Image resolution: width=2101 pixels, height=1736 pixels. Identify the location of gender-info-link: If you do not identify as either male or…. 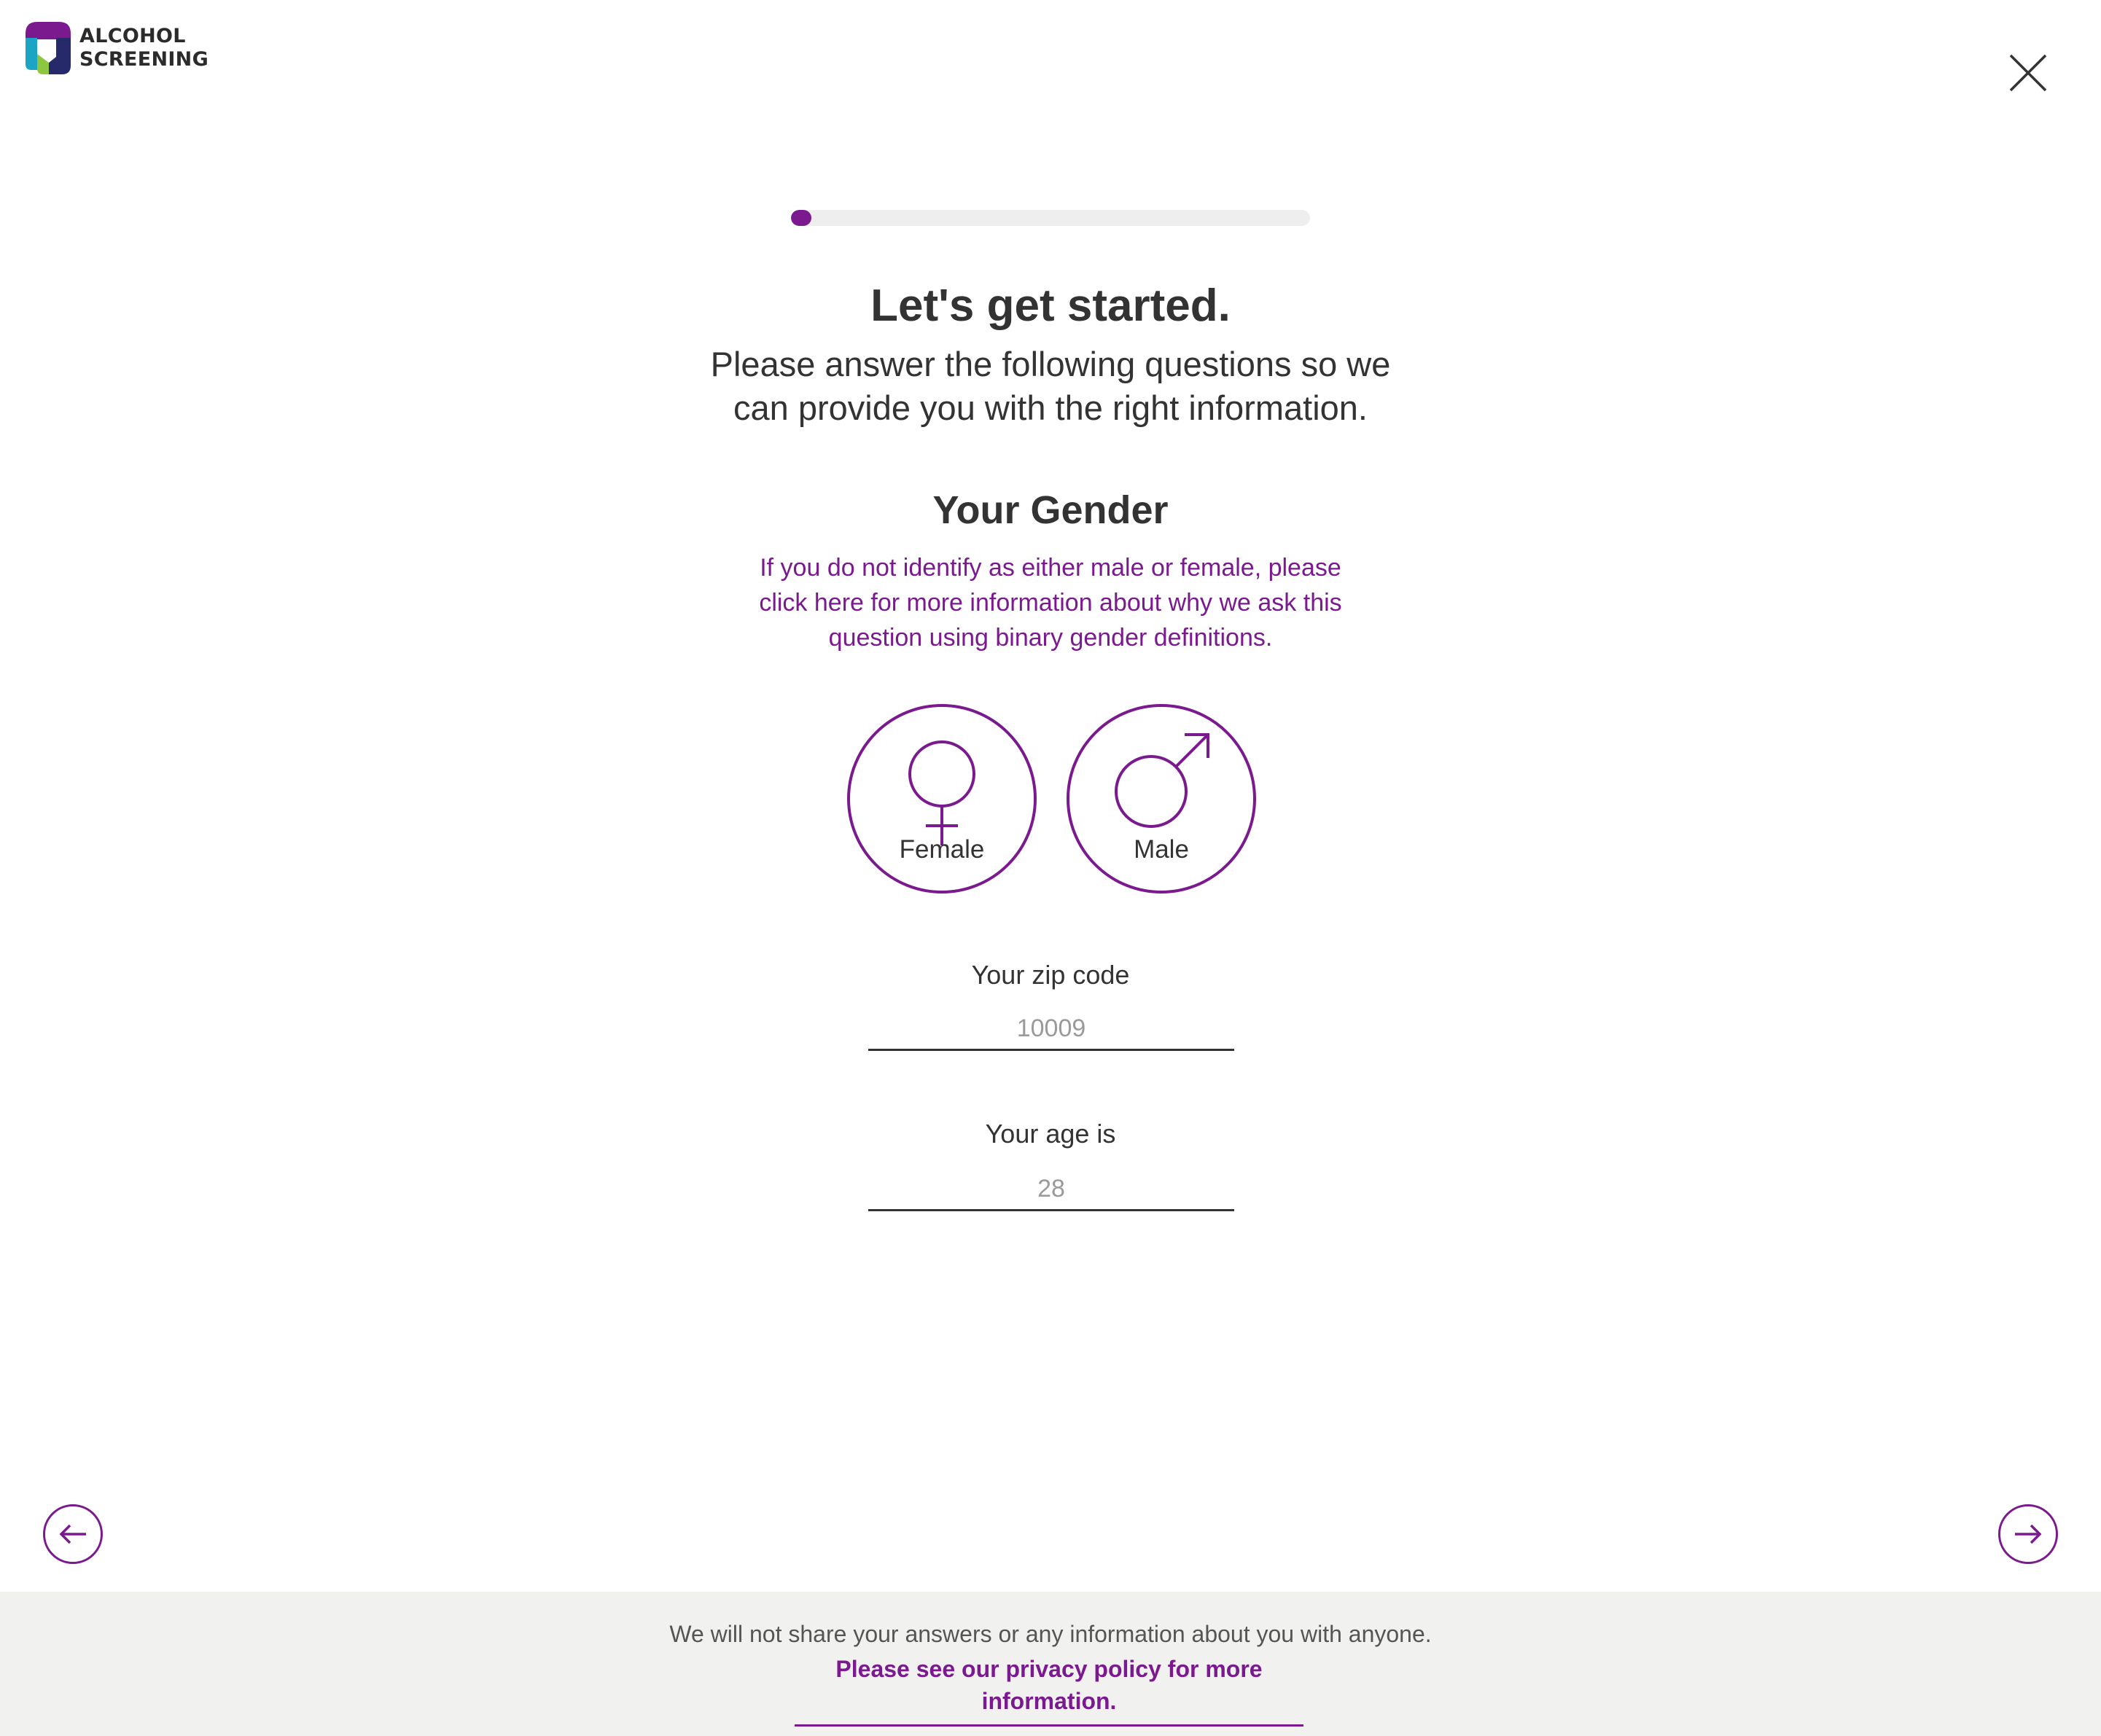
(1050, 602).